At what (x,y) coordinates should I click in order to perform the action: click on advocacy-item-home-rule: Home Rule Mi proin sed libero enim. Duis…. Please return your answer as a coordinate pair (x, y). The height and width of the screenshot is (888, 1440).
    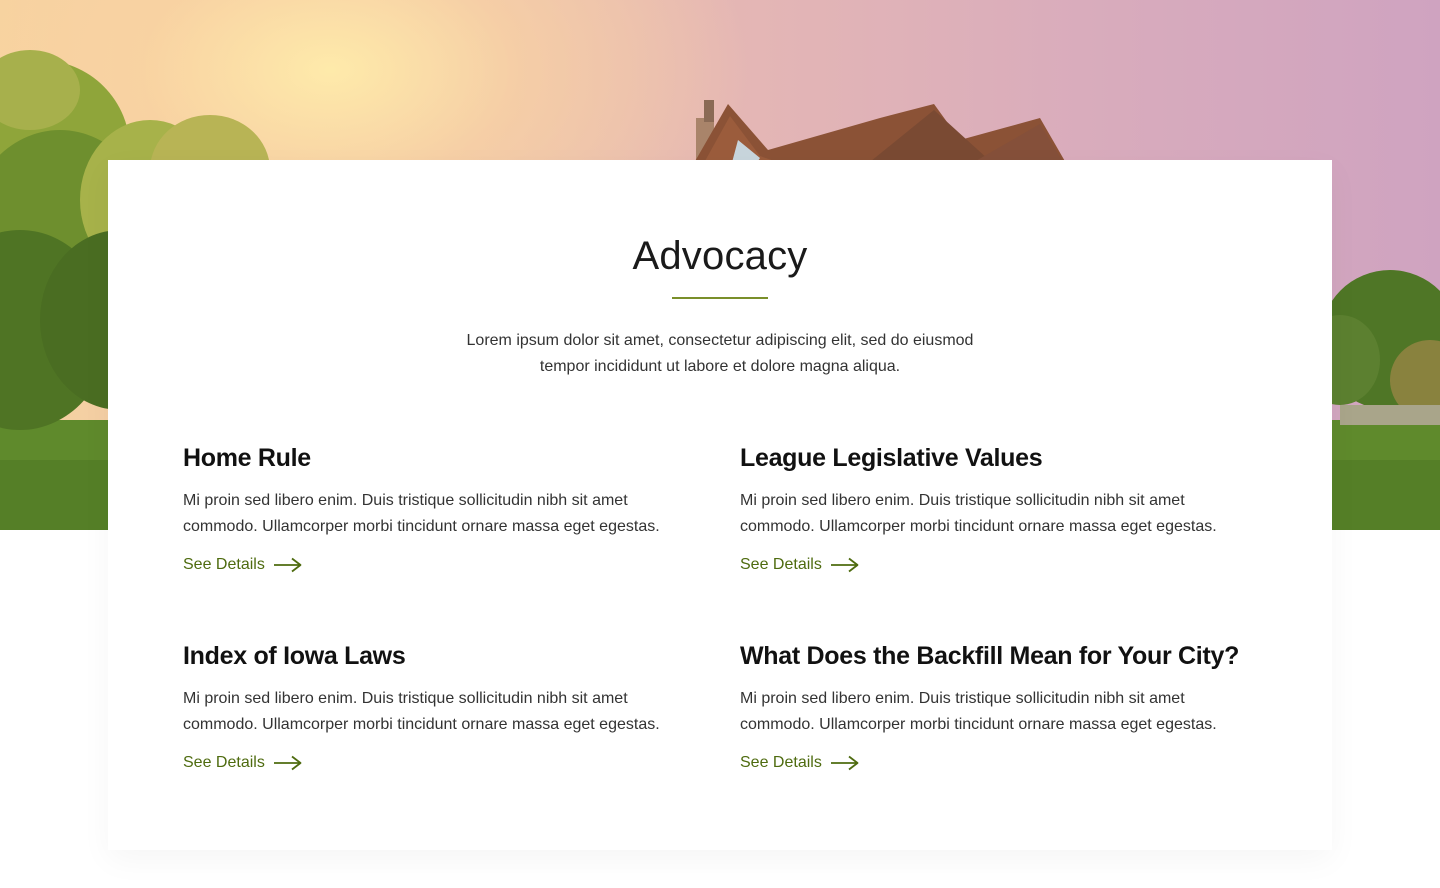
    Looking at the image, I should click on (443, 508).